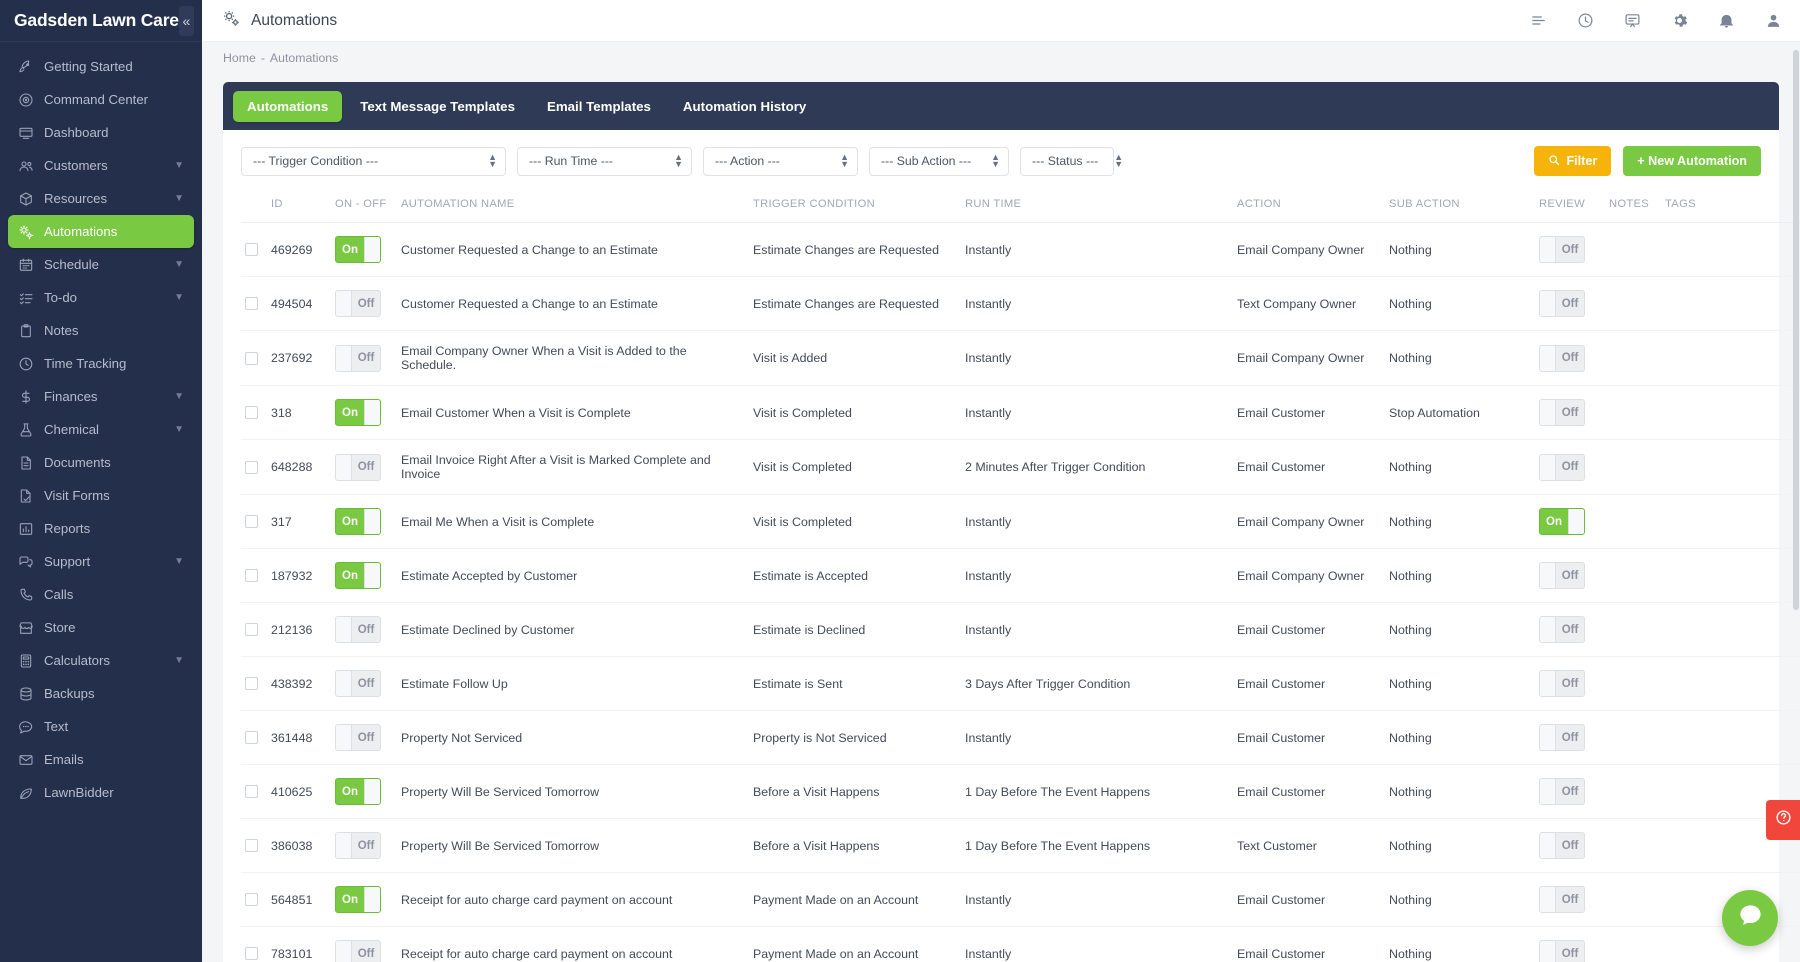 This screenshot has height=962, width=1800. Describe the element at coordinates (101, 198) in the screenshot. I see `sidebar-item-resources: Resources ▼` at that location.